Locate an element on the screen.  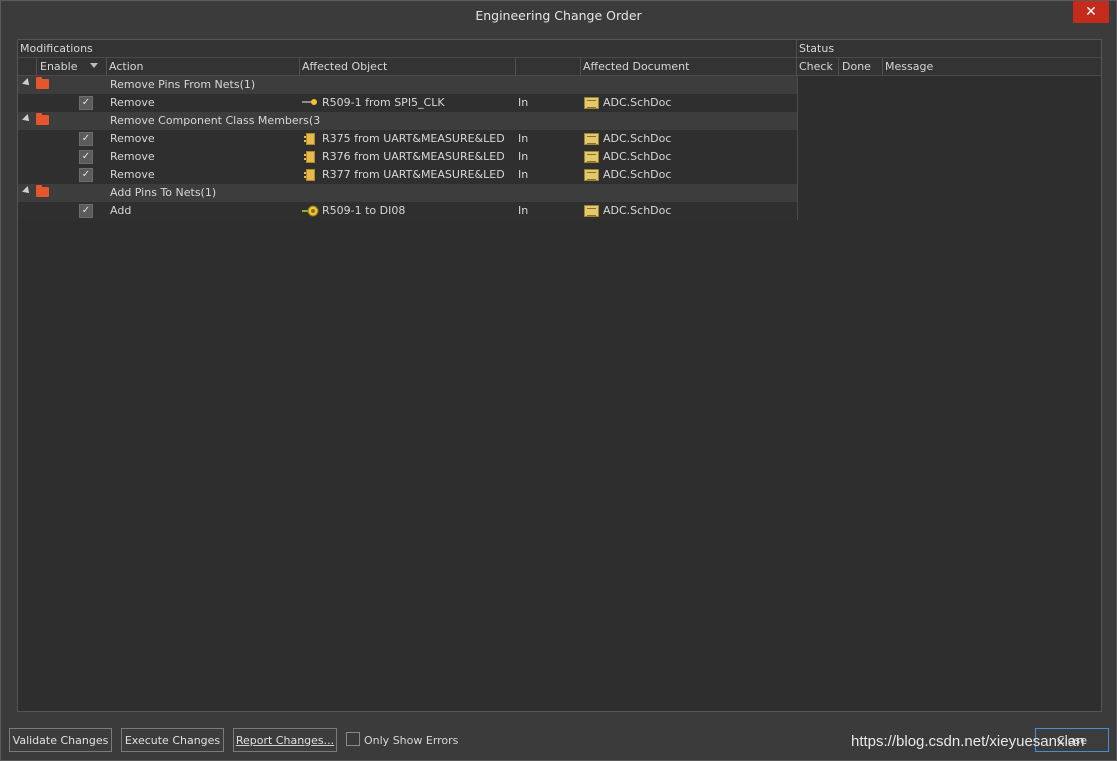
message-column-header: Message is located at coordinates (909, 66).